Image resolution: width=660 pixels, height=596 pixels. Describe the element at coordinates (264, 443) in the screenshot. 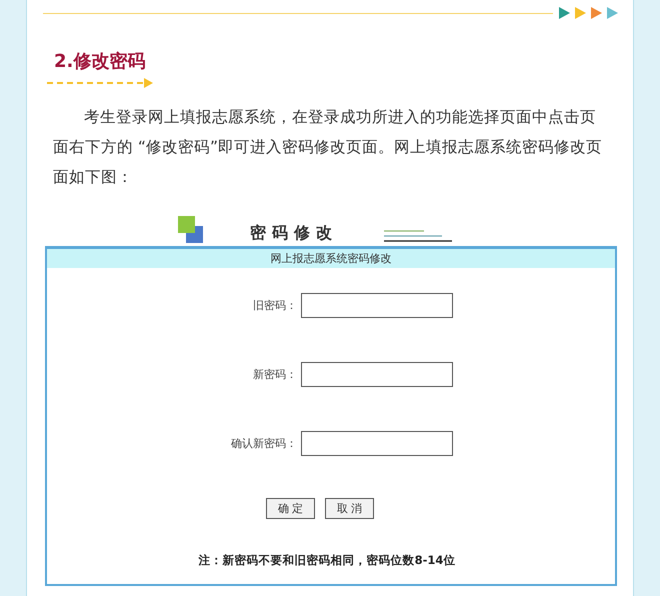

I see `field-label: 确认新密码：` at that location.